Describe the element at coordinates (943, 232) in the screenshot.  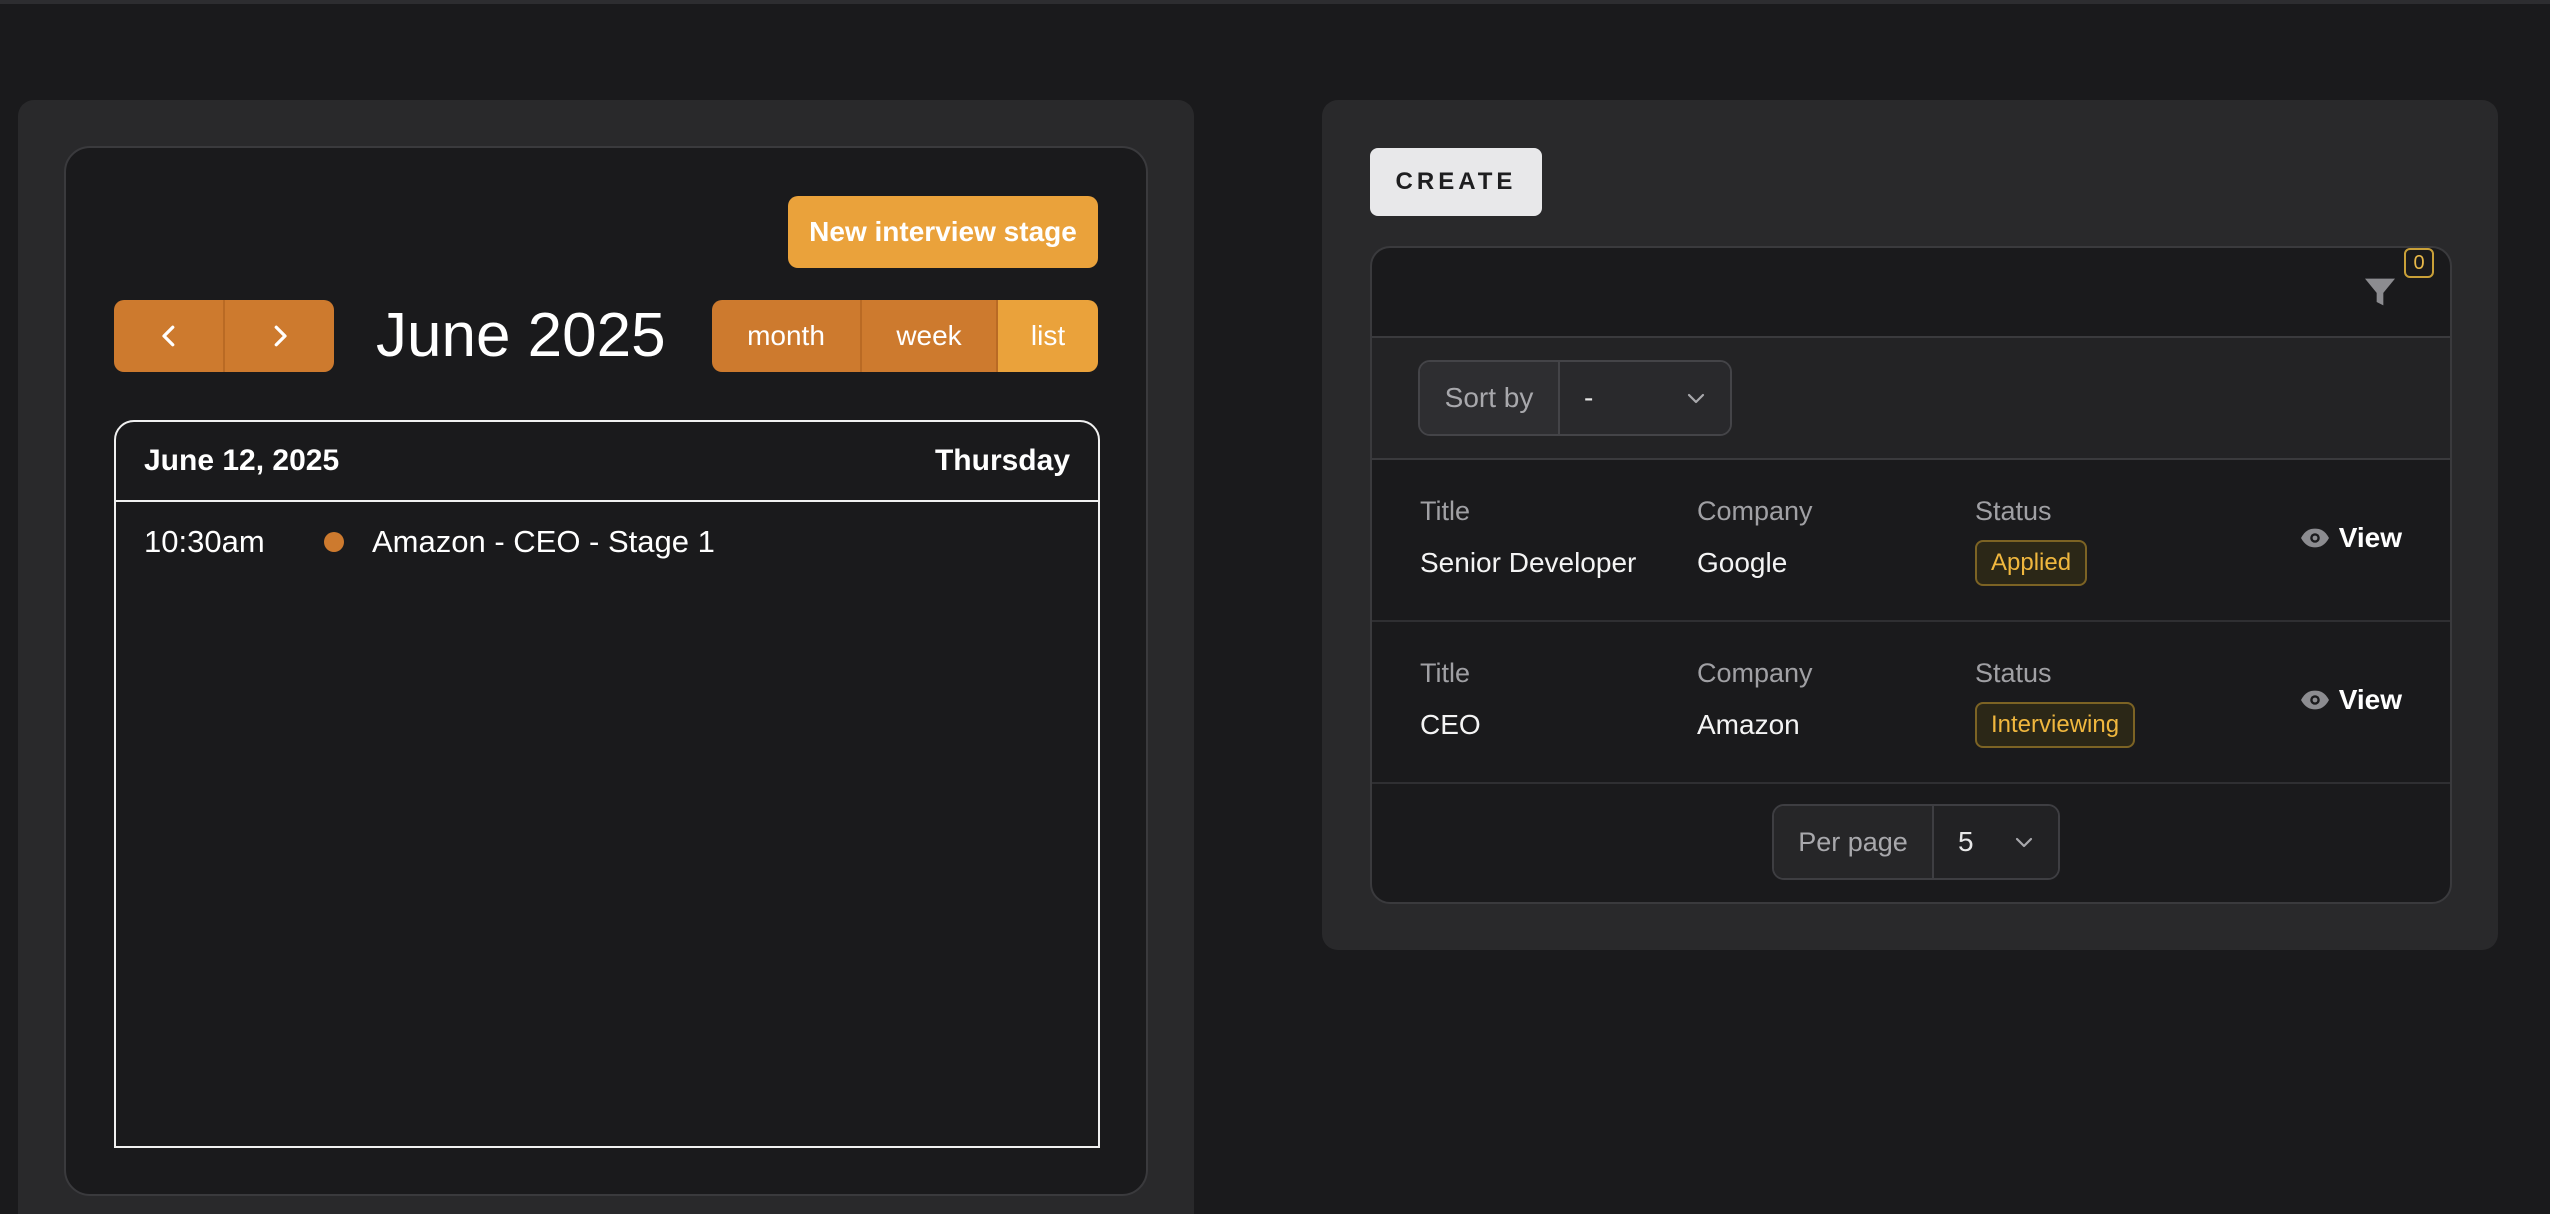
I see `new-interview-stage-button: New interview stage` at that location.